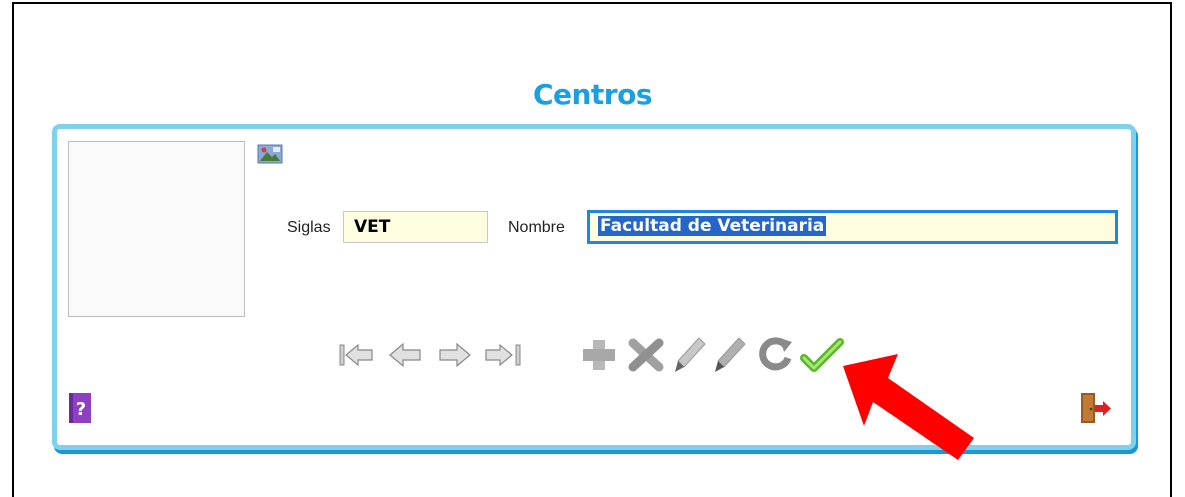 The width and height of the screenshot is (1185, 497). I want to click on first-record-icon, so click(358, 355).